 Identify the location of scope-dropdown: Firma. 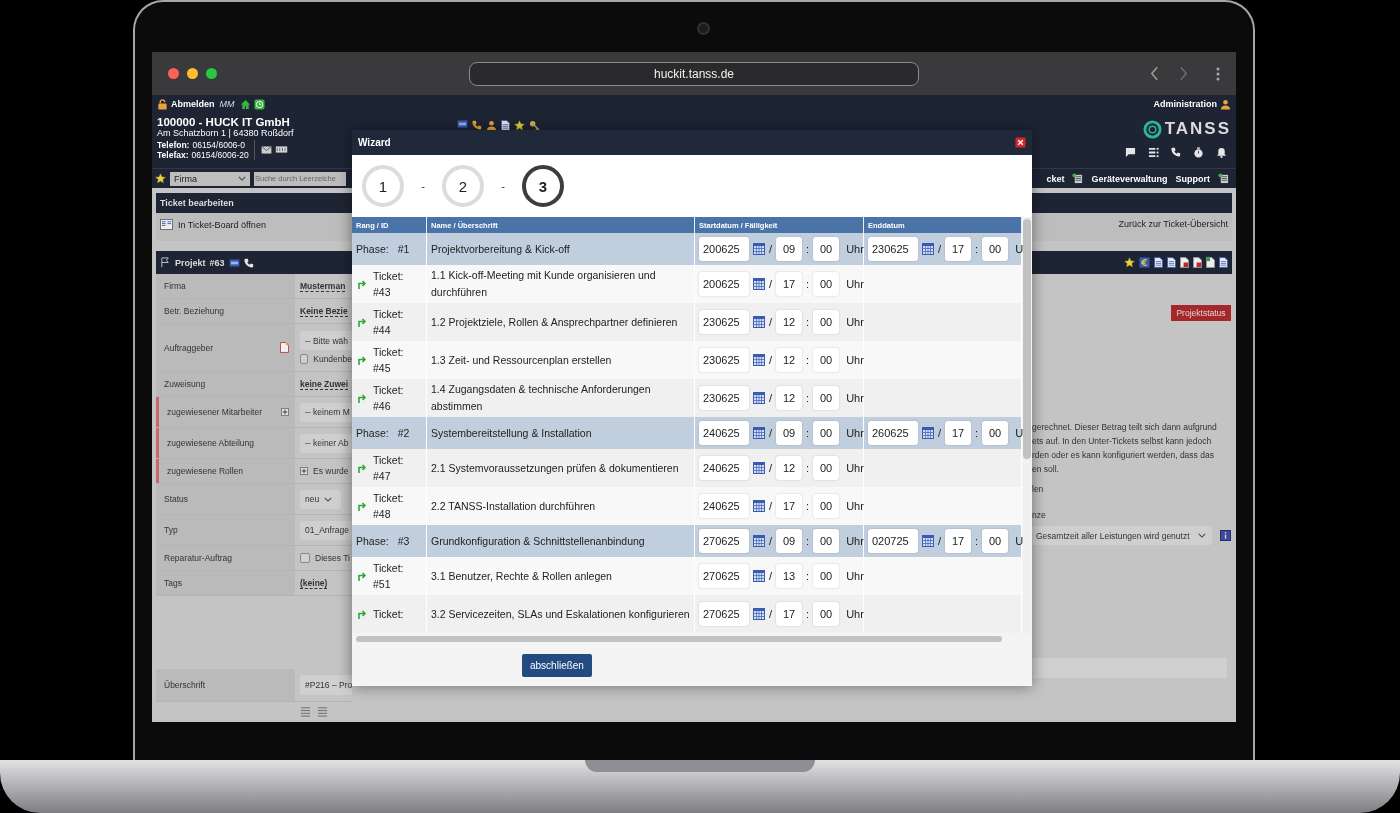
(210, 178).